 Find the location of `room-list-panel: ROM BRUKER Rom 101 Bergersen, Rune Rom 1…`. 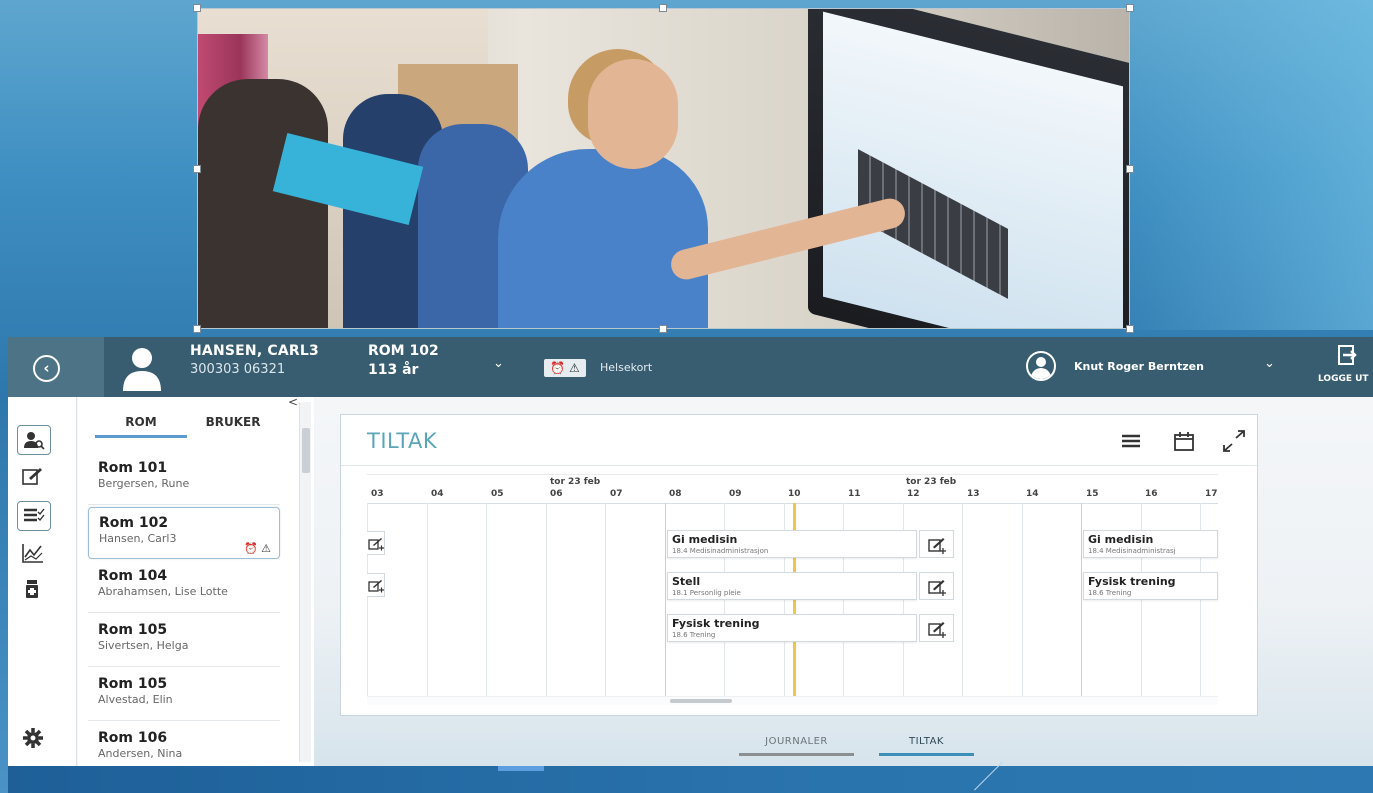

room-list-panel: ROM BRUKER Rom 101 Bergersen, Rune Rom 1… is located at coordinates (196, 581).